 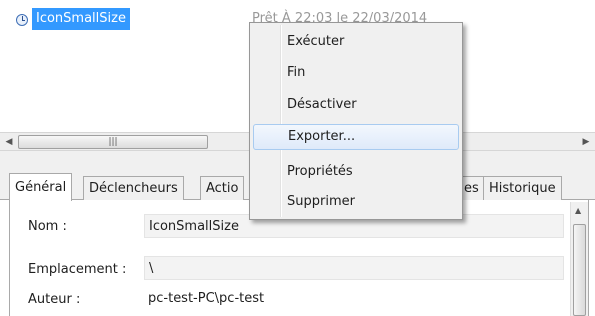 I want to click on tab-general: Général, so click(x=41, y=187).